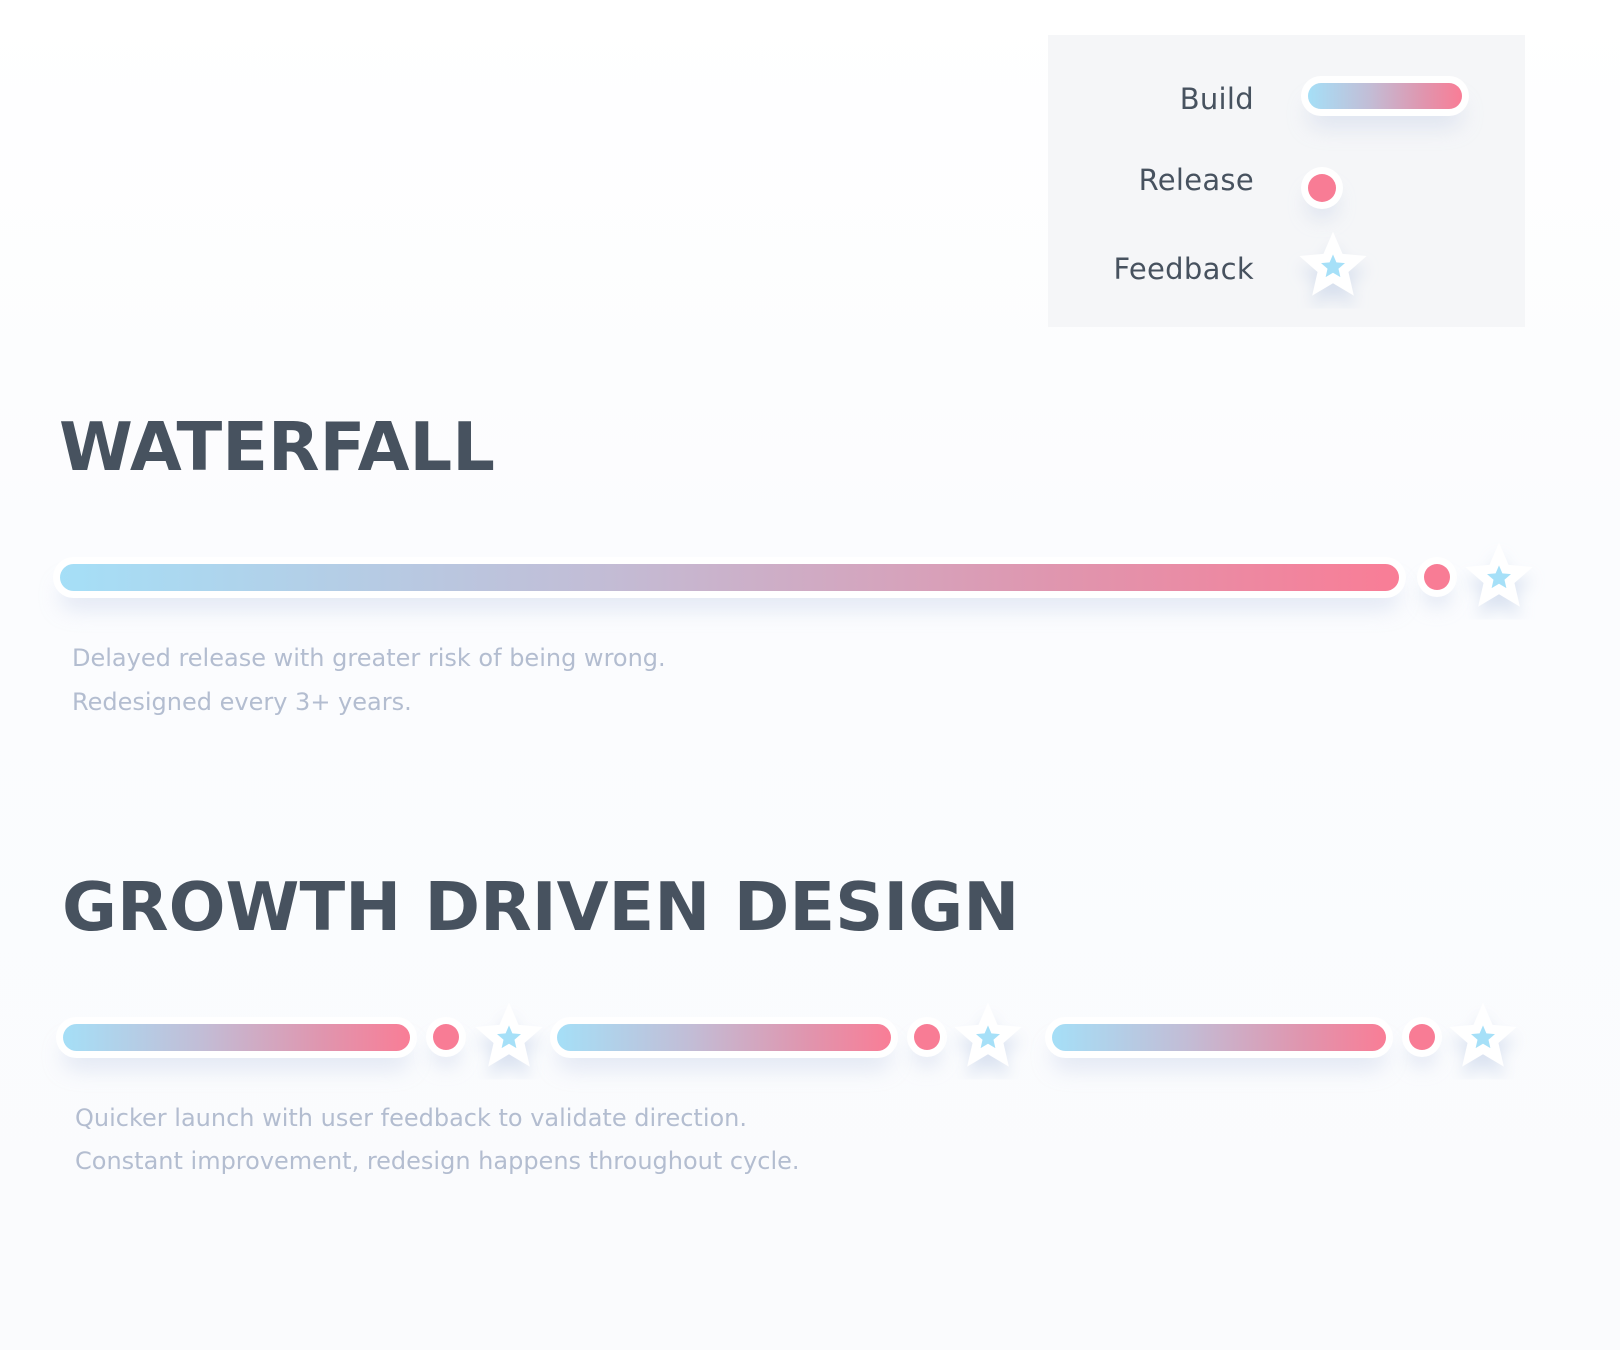  What do you see at coordinates (1499, 574) in the screenshot?
I see `waterfall-feedback-star-icon` at bounding box center [1499, 574].